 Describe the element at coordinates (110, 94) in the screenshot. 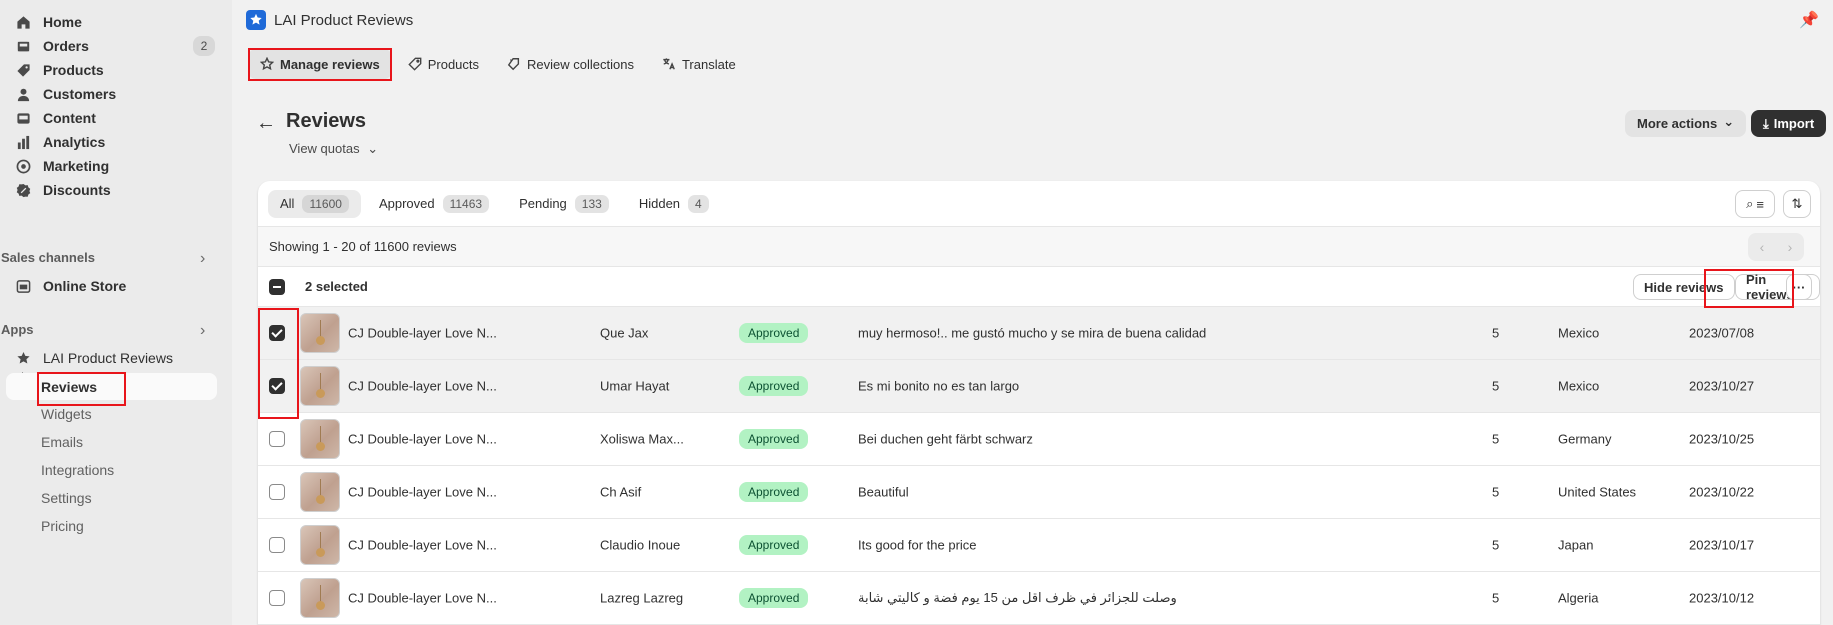

I see `nav-customers: Customers` at that location.